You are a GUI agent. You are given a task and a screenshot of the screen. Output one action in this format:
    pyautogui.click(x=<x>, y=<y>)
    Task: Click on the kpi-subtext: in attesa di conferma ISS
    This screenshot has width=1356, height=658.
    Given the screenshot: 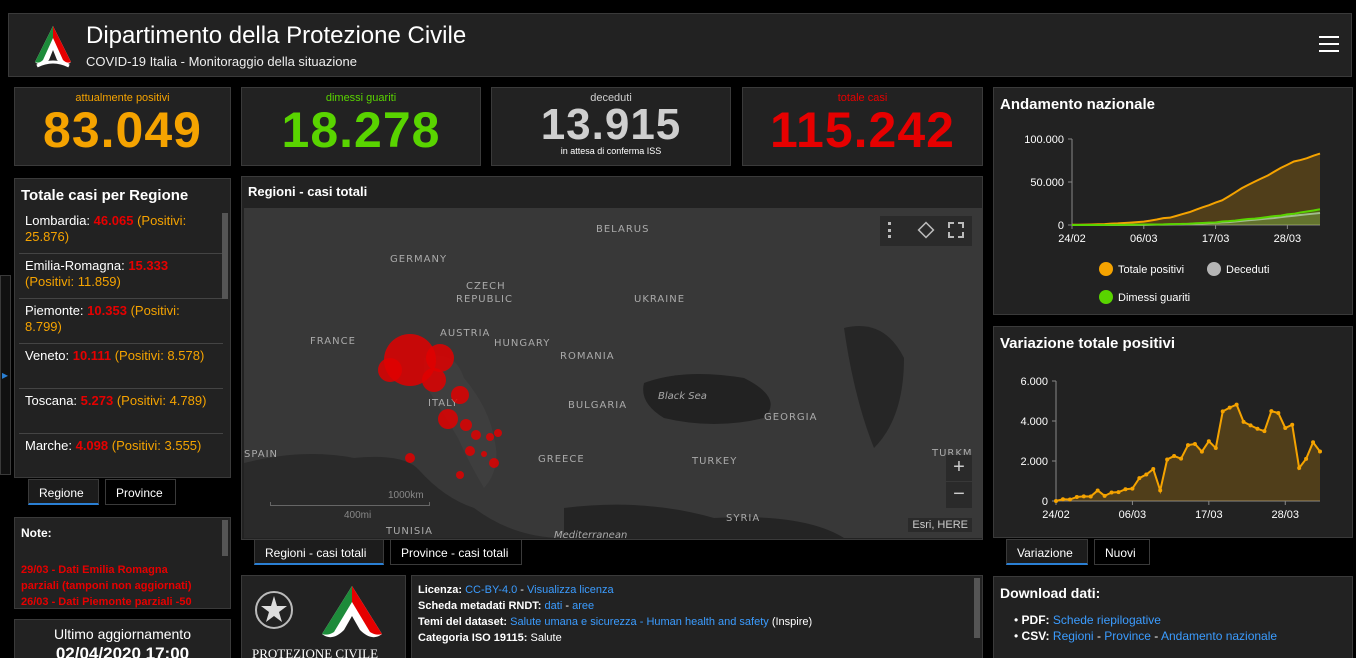 What is the action you would take?
    pyautogui.click(x=611, y=151)
    